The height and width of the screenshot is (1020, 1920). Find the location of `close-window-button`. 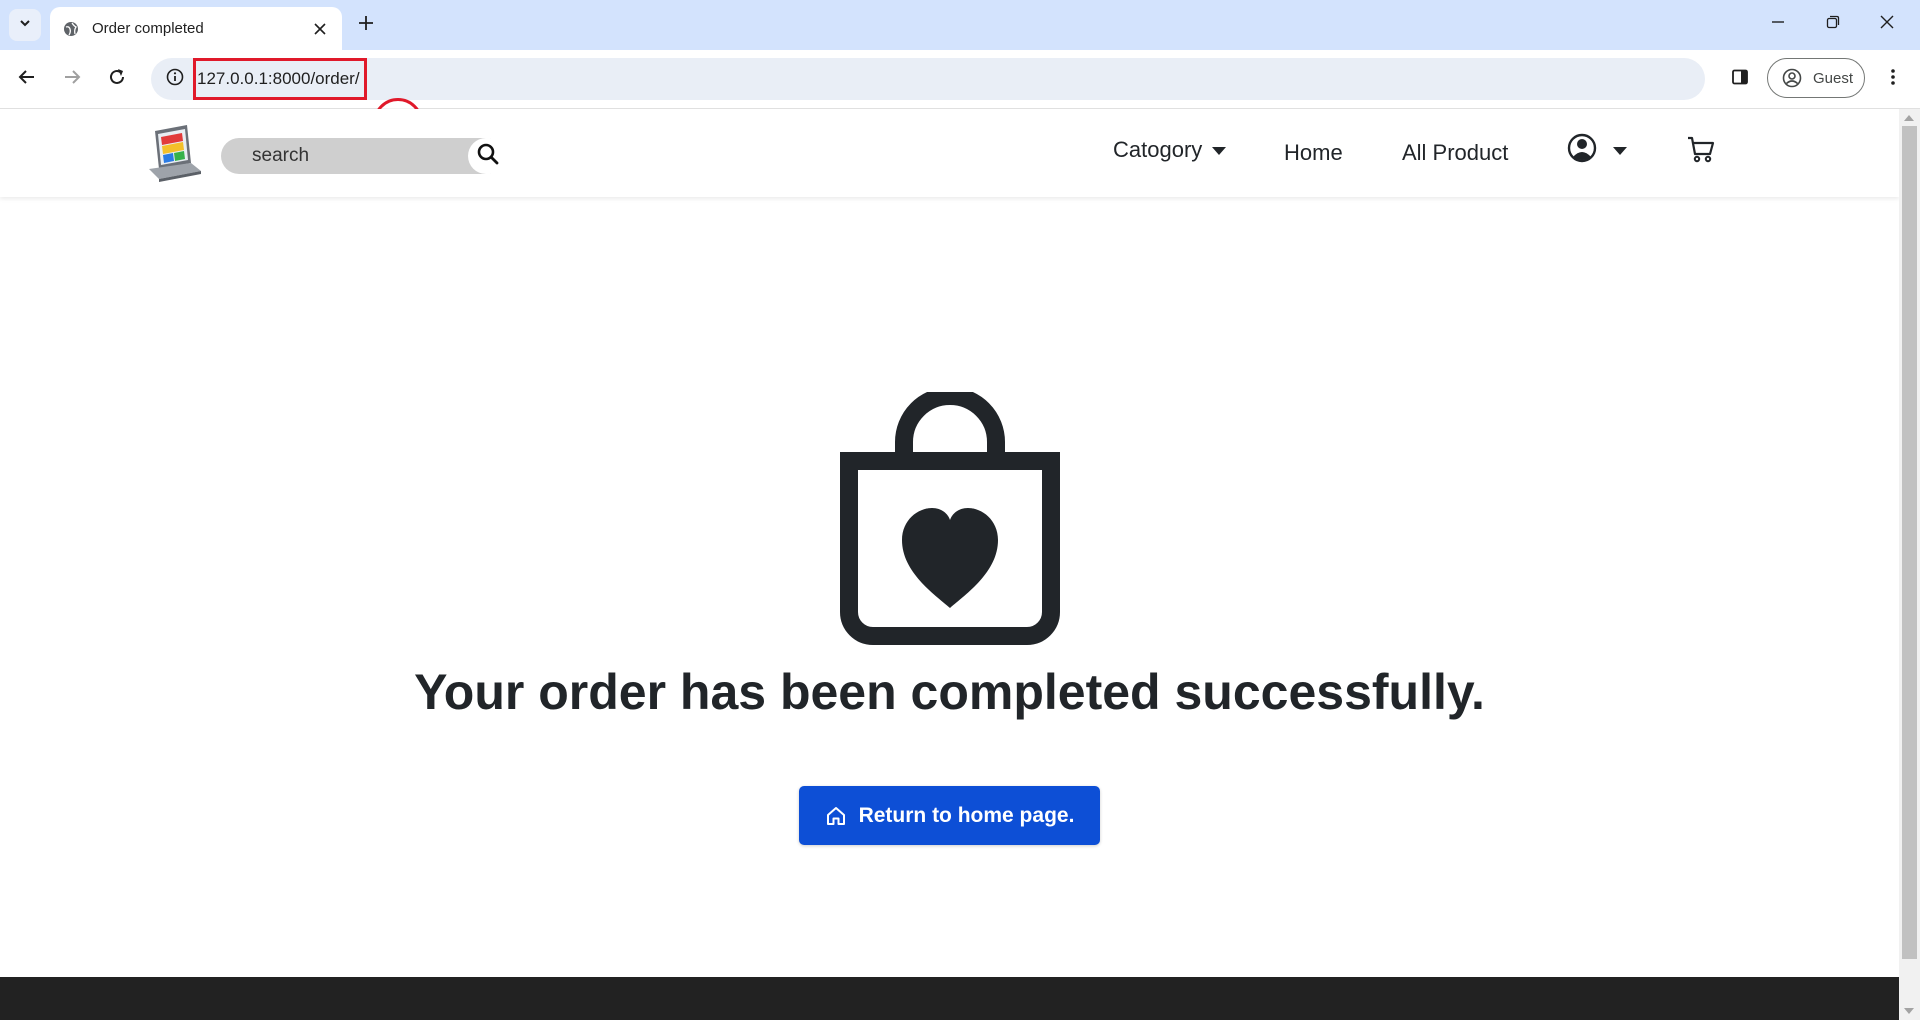

close-window-button is located at coordinates (1887, 24).